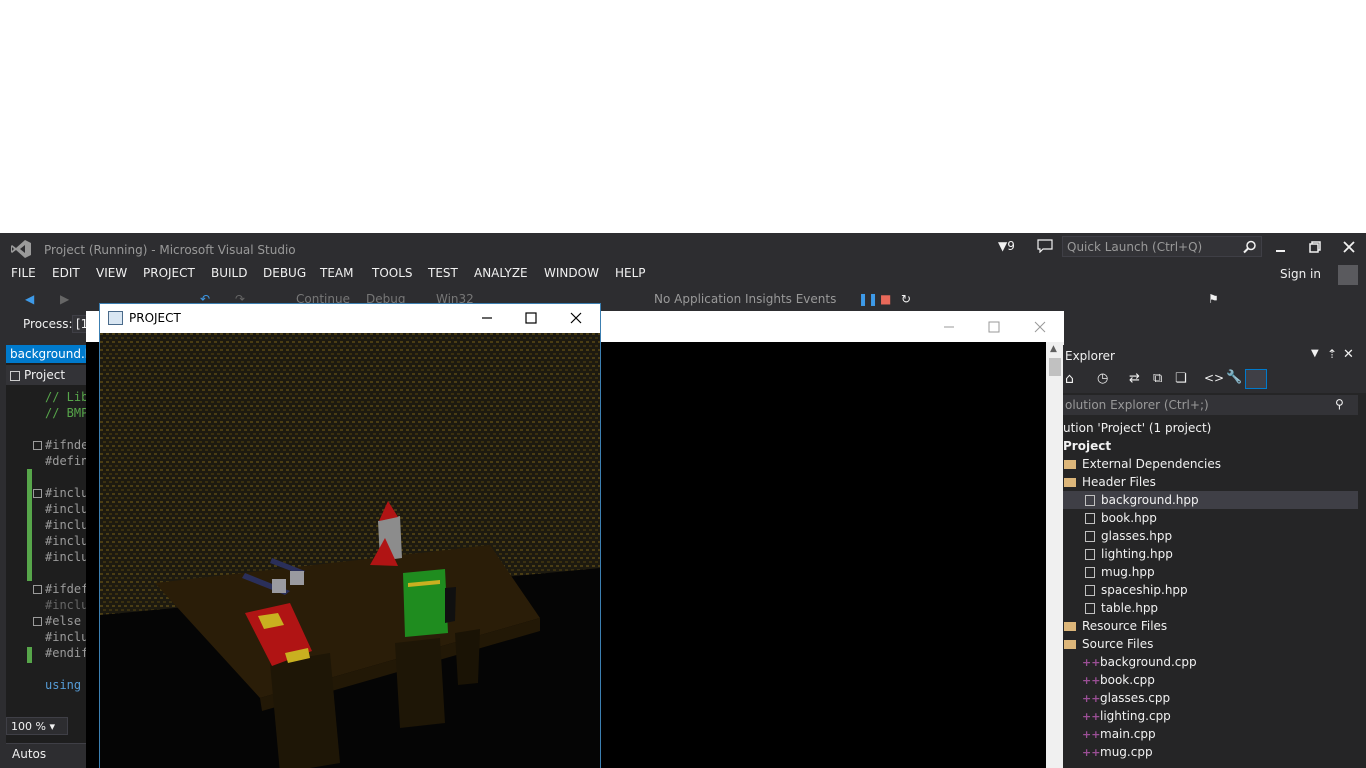 The image size is (1366, 768). What do you see at coordinates (1214, 378) in the screenshot?
I see `view-code-icon: <>` at bounding box center [1214, 378].